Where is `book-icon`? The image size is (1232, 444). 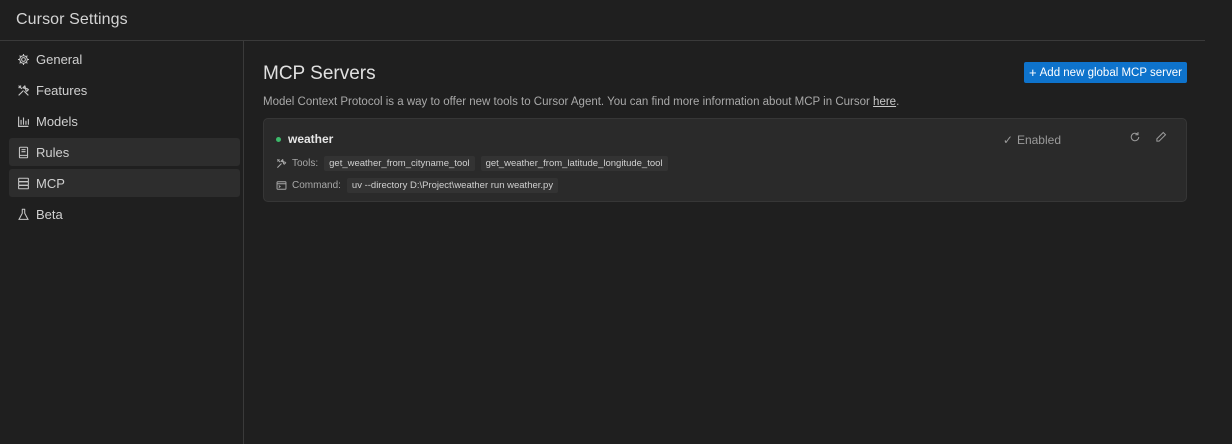 book-icon is located at coordinates (23, 152).